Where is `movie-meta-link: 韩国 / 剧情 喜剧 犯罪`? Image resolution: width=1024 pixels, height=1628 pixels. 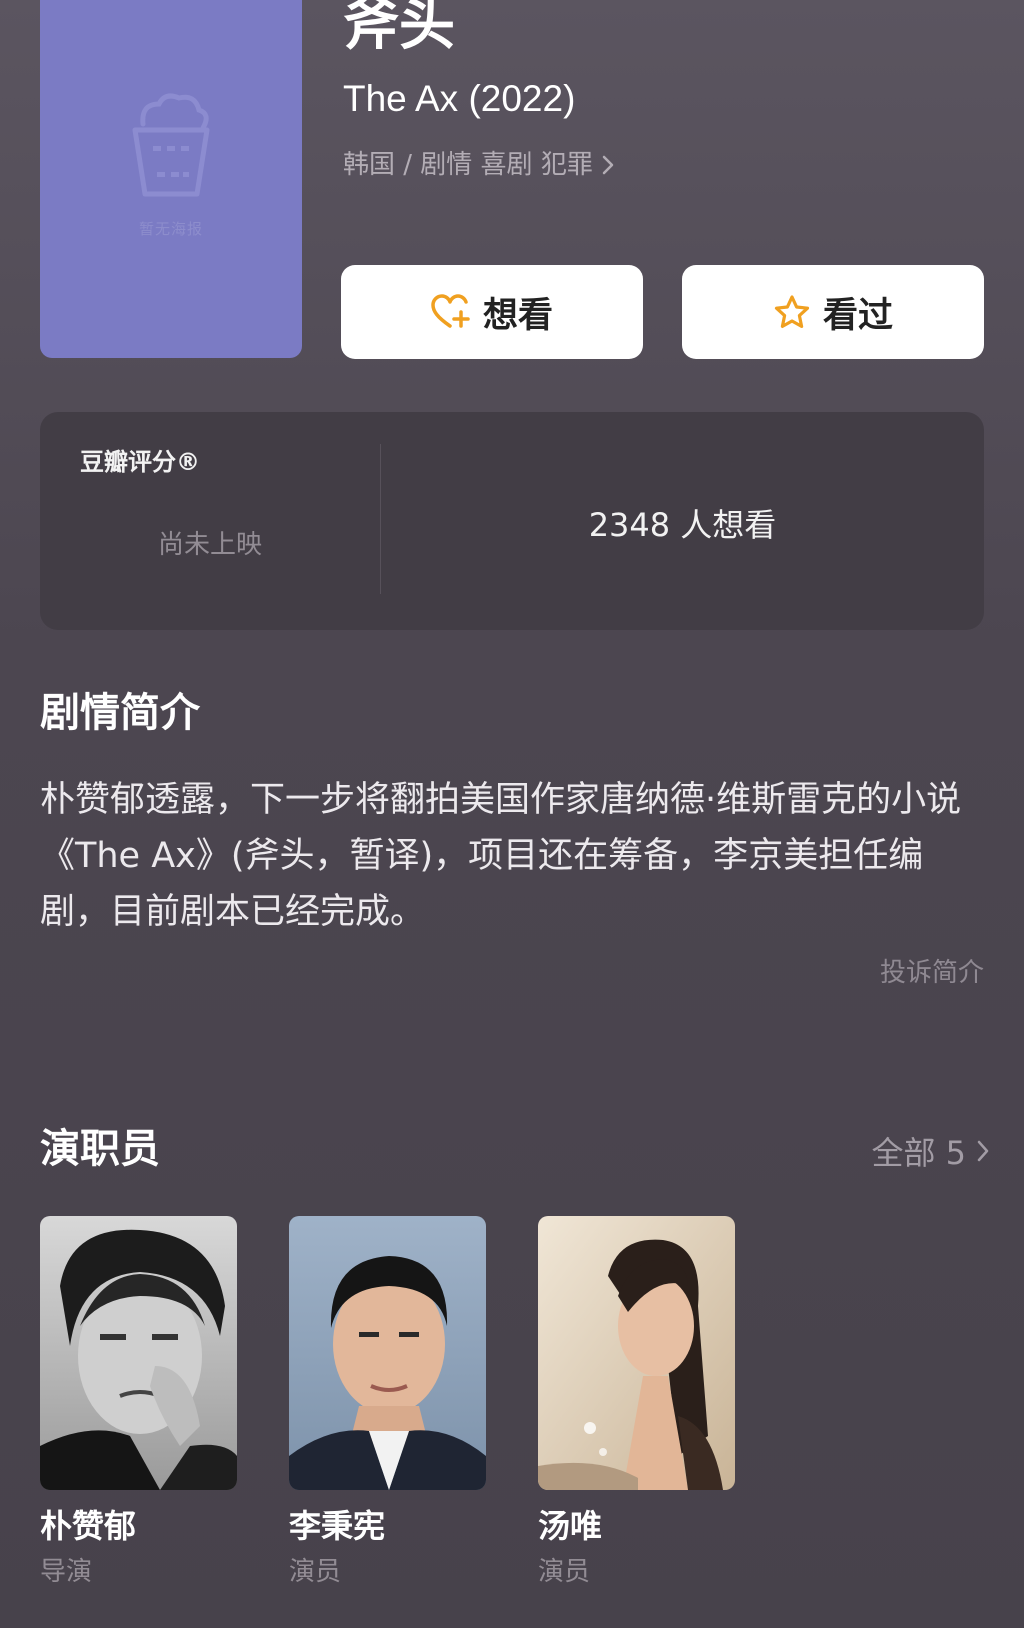
movie-meta-link: 韩国 / 剧情 喜剧 犯罪 is located at coordinates (479, 165).